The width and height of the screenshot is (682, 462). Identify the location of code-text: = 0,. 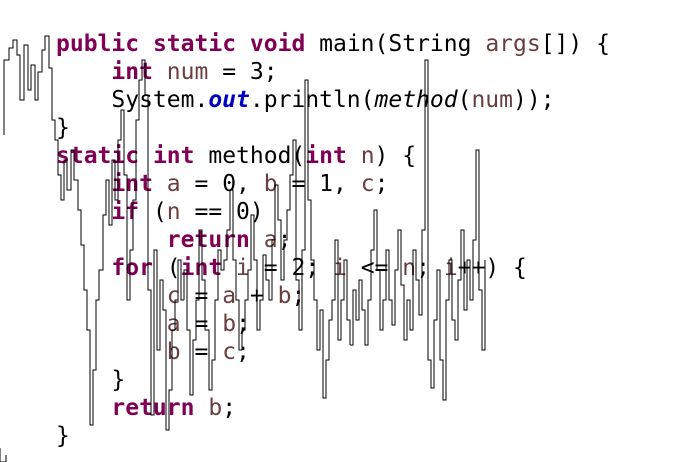
(222, 184).